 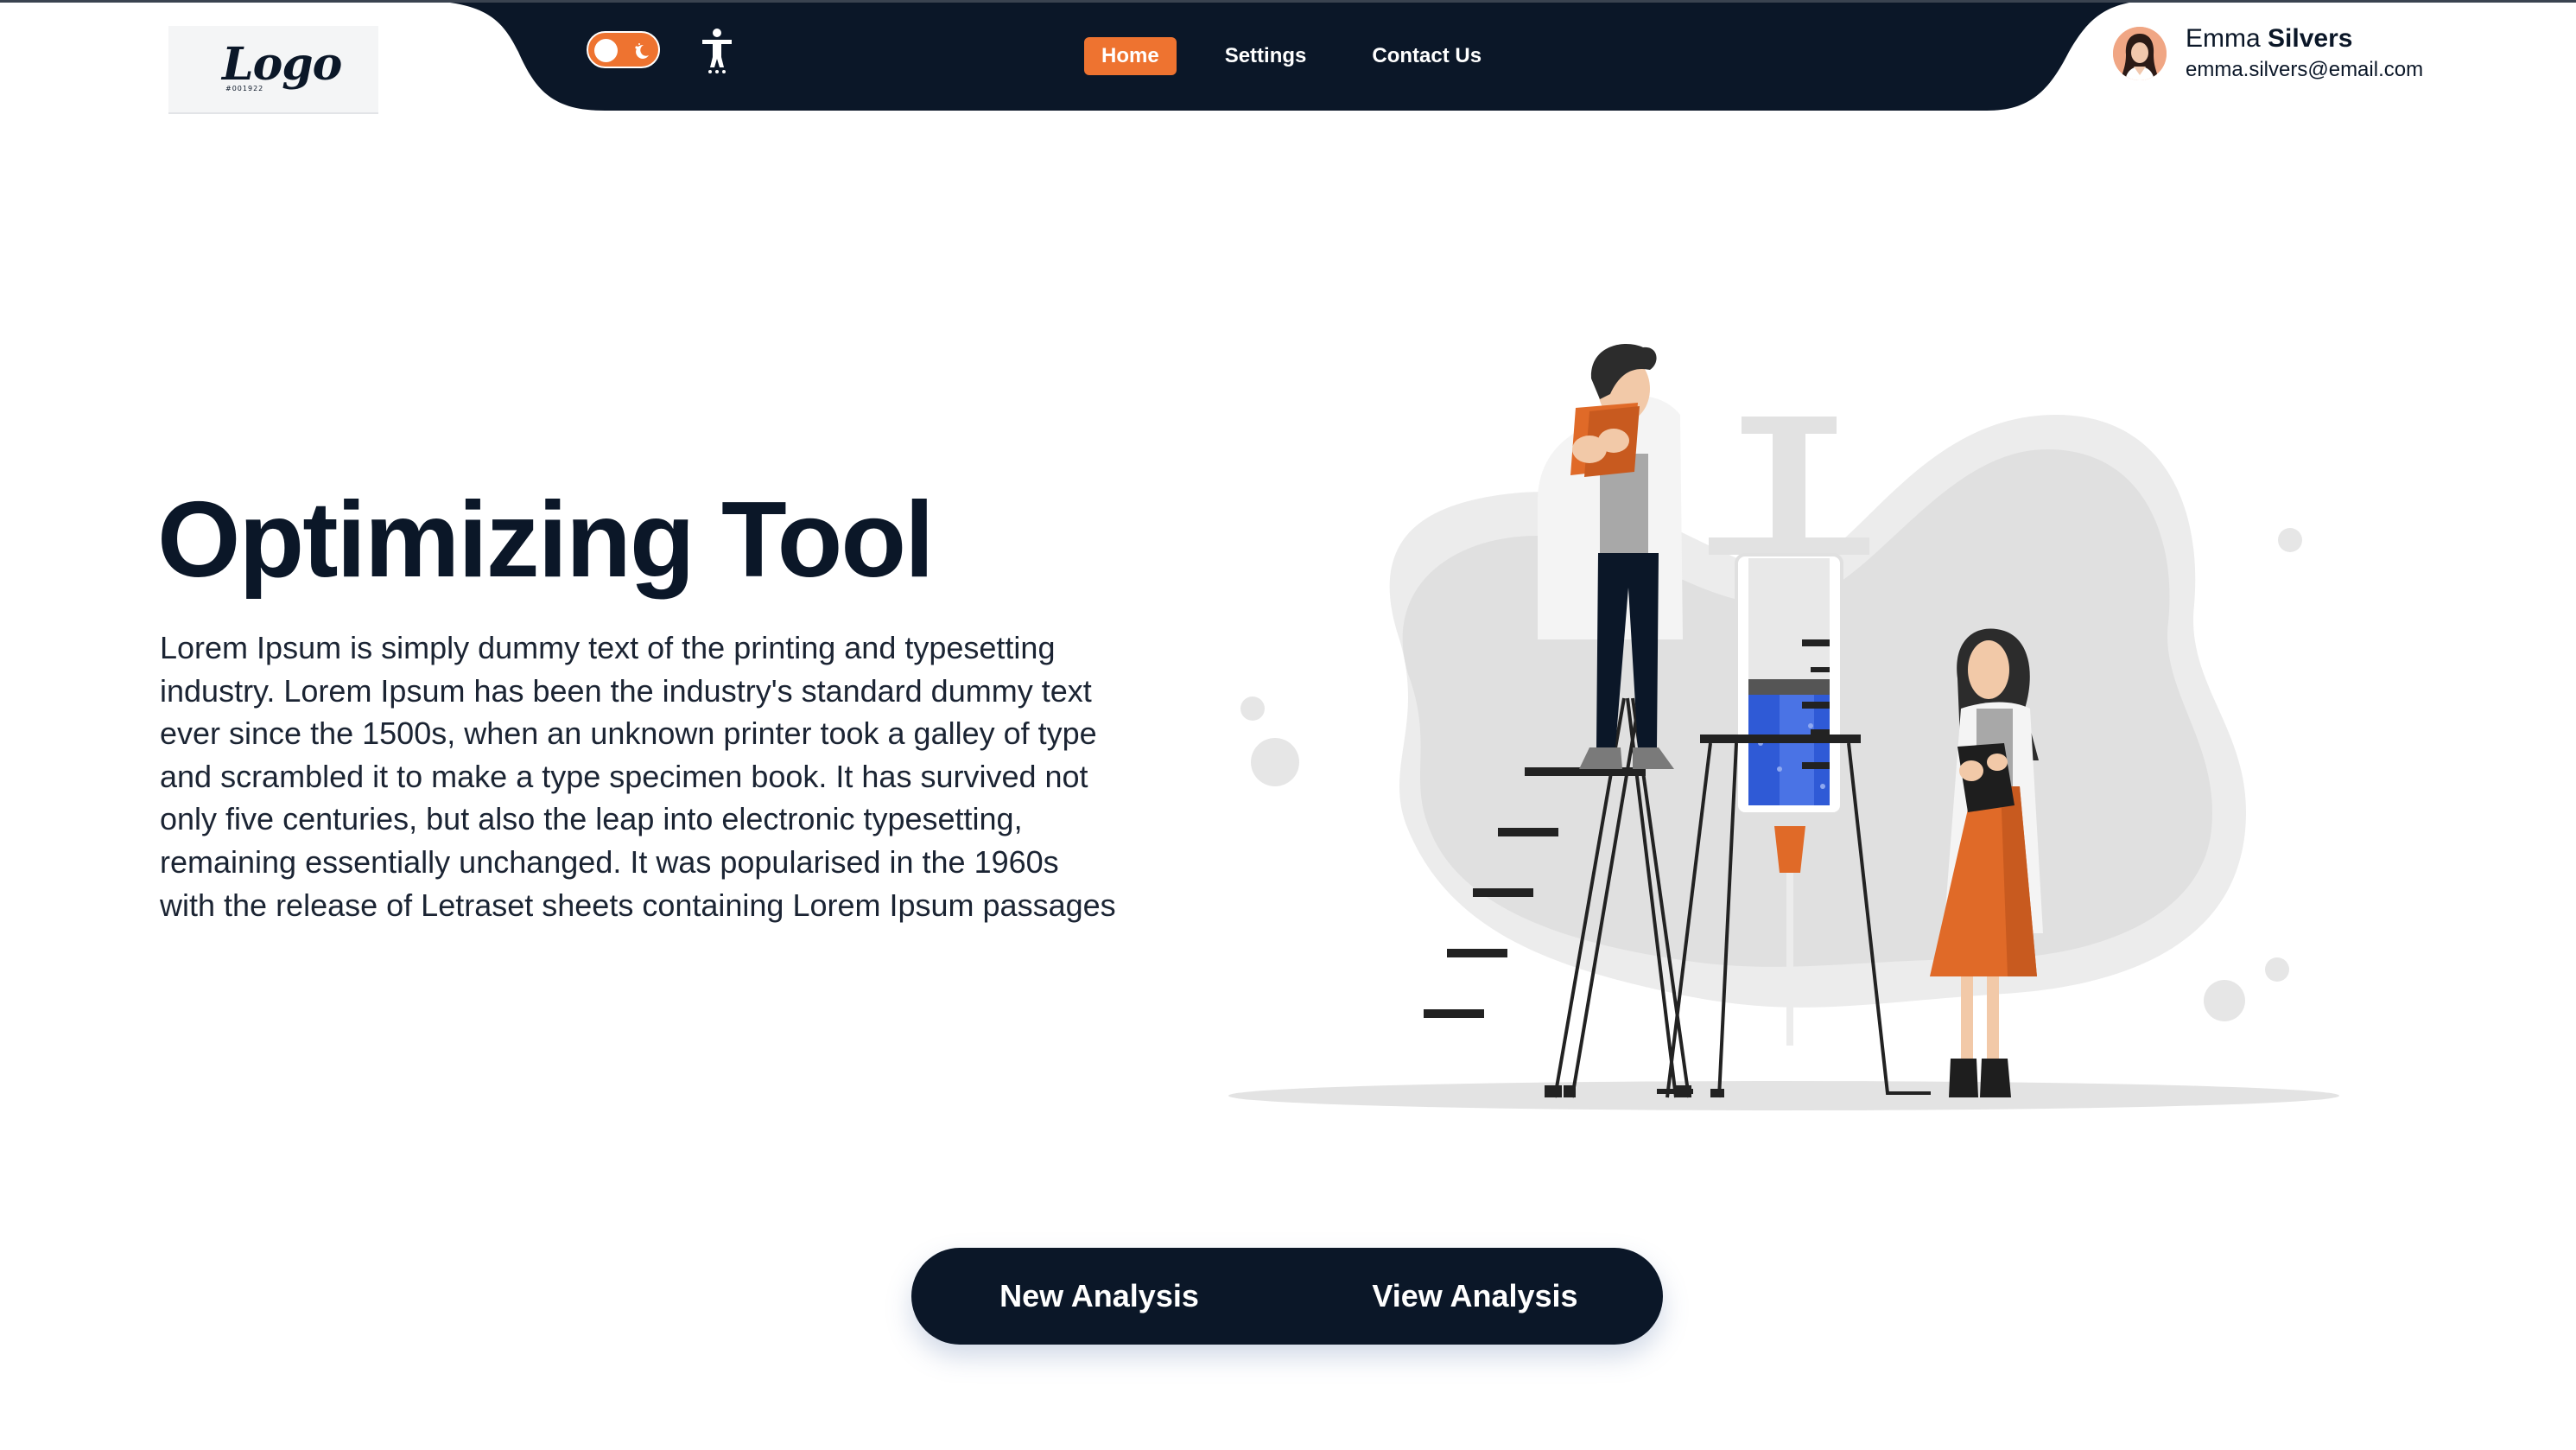 I want to click on analysis-action-bar: New Analysis View Analysis, so click(x=1287, y=1296).